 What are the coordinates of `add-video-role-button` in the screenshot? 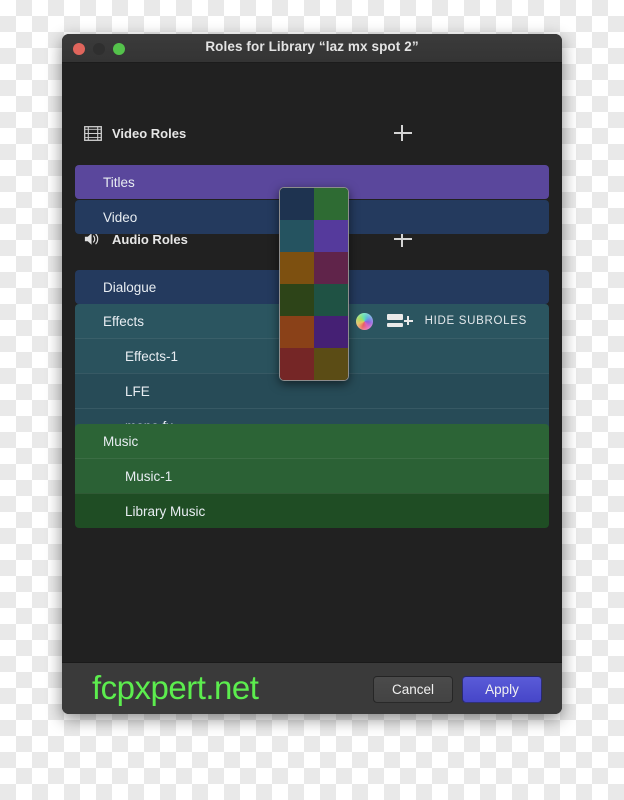 It's located at (403, 133).